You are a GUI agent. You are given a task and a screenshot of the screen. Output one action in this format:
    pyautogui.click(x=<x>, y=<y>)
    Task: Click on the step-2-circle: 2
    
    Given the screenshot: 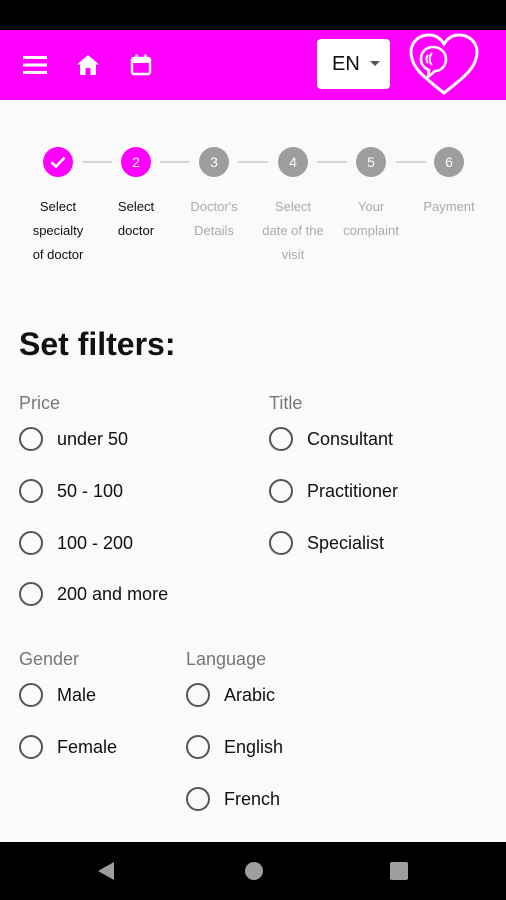 What is the action you would take?
    pyautogui.click(x=136, y=162)
    